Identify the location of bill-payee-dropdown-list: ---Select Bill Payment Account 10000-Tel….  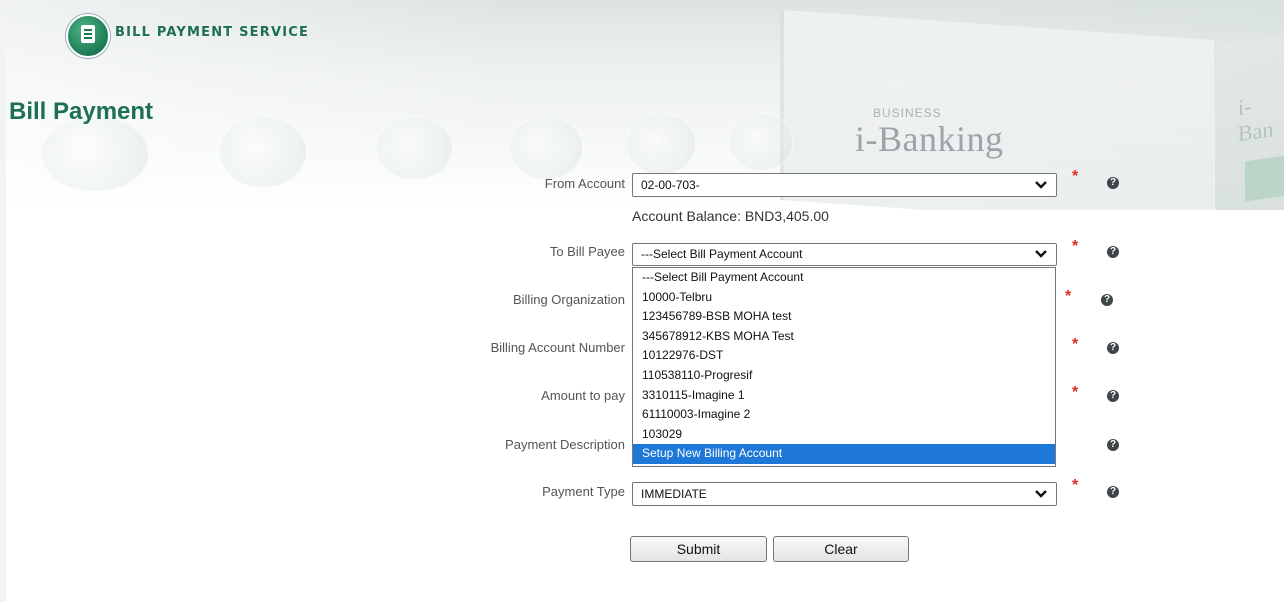
(844, 367).